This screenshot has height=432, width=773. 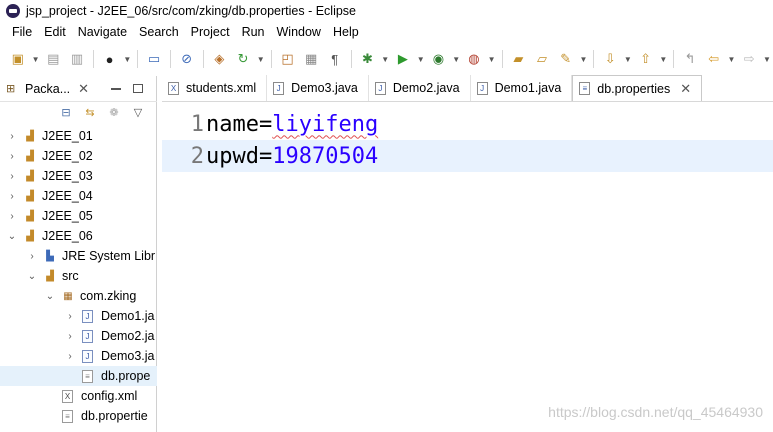 What do you see at coordinates (90, 114) in the screenshot?
I see `link-with-editor-icon: ⇆` at bounding box center [90, 114].